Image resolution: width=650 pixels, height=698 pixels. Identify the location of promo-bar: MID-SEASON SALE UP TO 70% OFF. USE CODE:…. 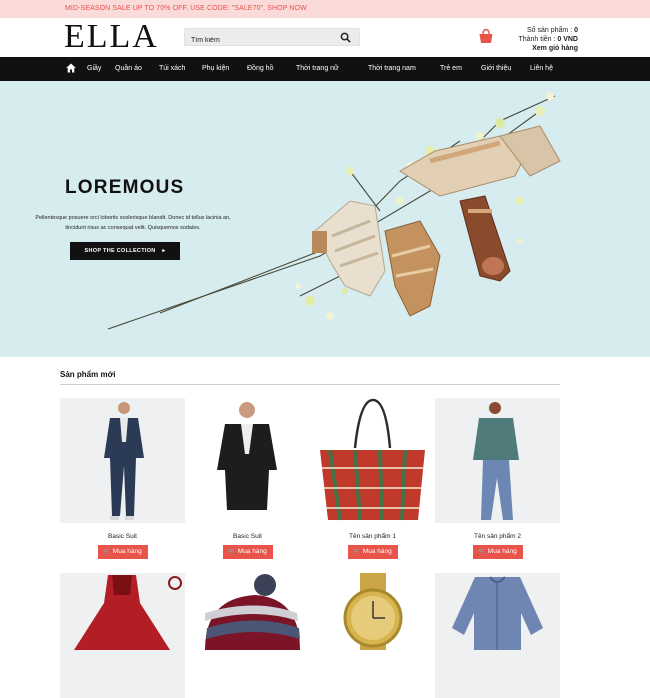
(325, 9).